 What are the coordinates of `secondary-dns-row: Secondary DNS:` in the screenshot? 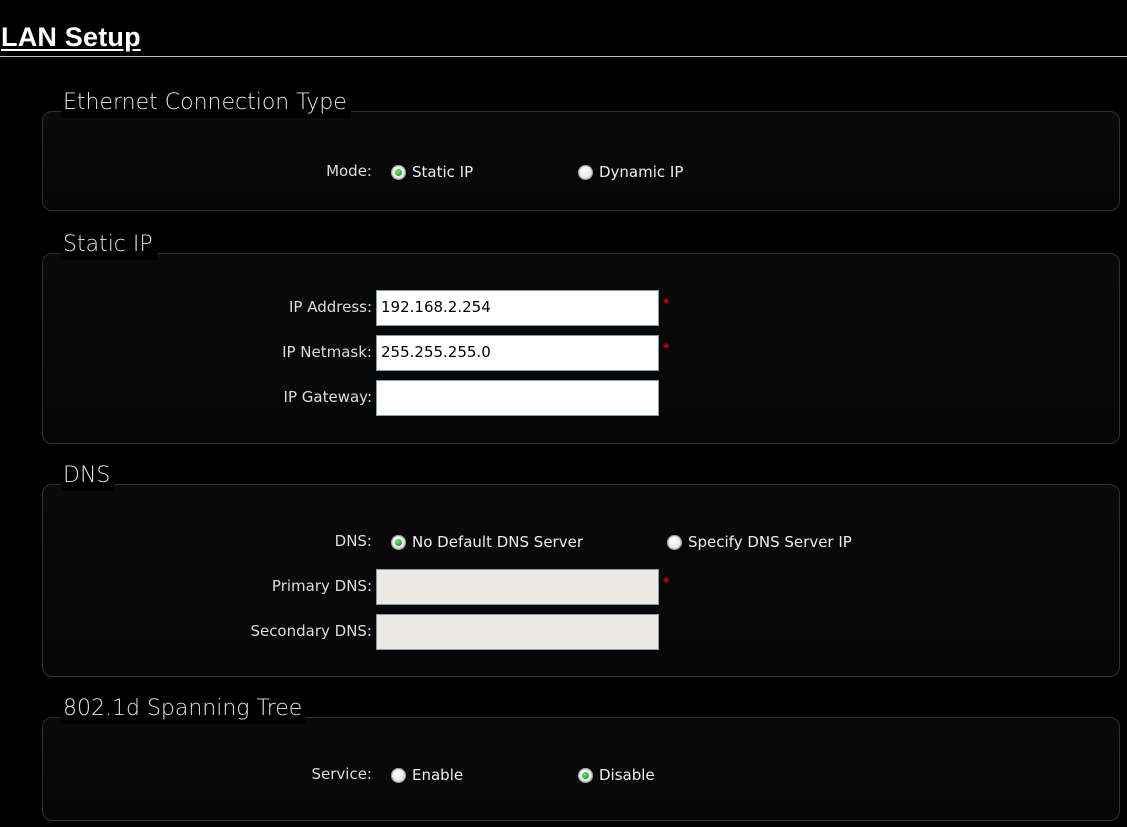 It's located at (581, 632).